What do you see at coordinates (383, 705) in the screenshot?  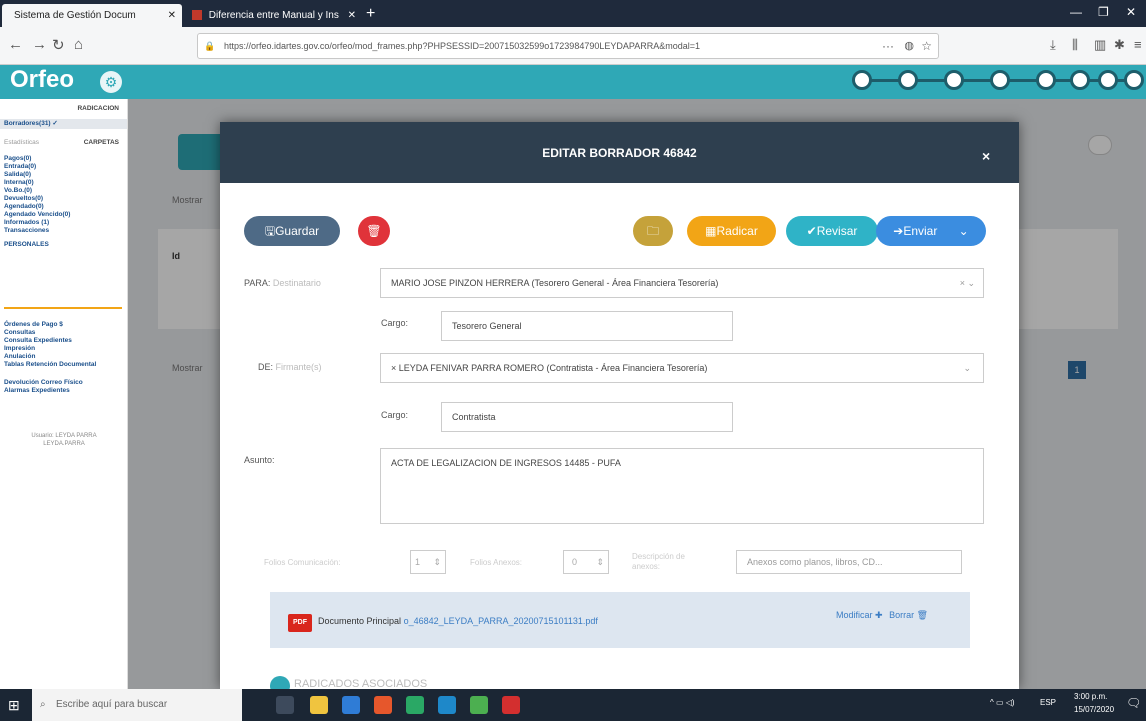 I see `firefox-icon` at bounding box center [383, 705].